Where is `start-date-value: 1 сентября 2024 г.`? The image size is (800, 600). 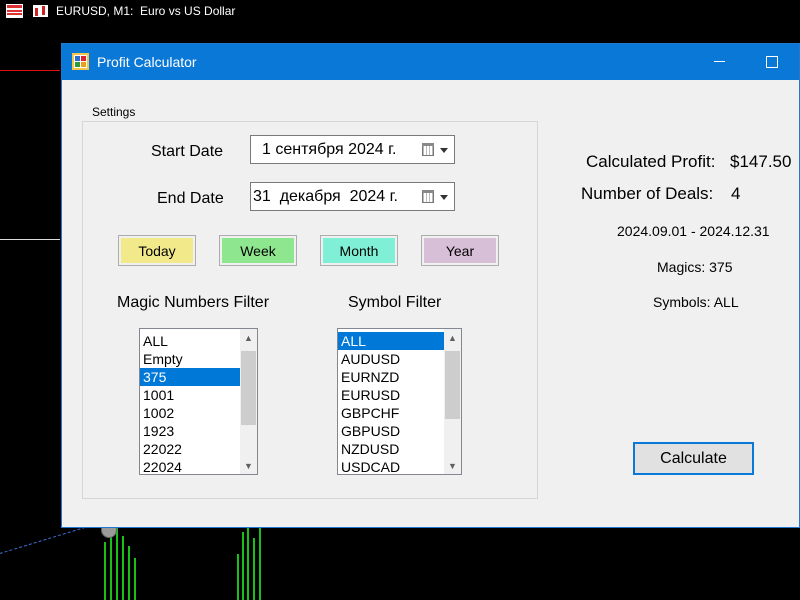
start-date-value: 1 сентября 2024 г. is located at coordinates (329, 149).